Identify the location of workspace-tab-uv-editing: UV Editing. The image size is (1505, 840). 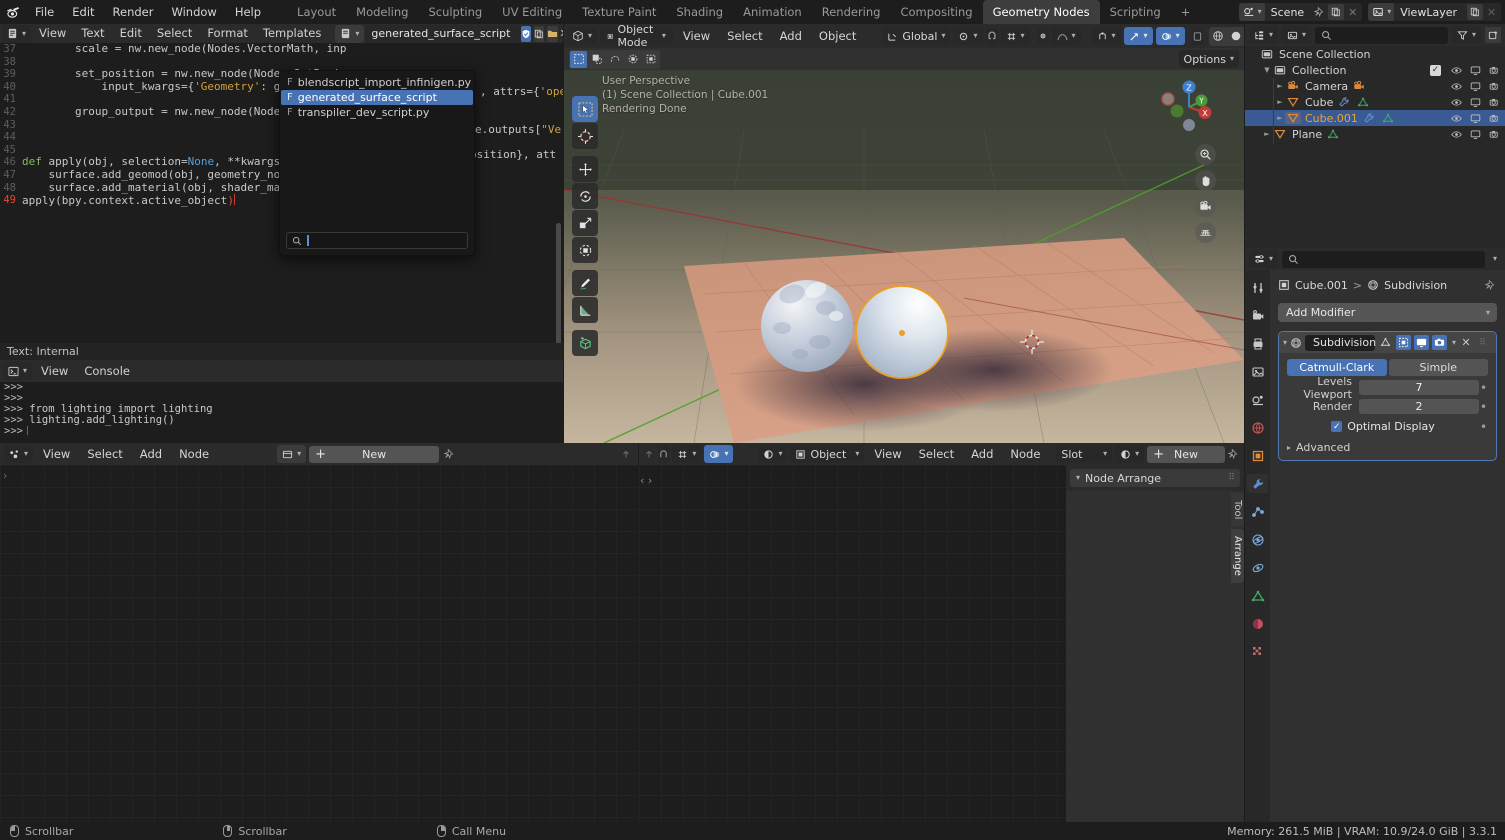
(532, 12).